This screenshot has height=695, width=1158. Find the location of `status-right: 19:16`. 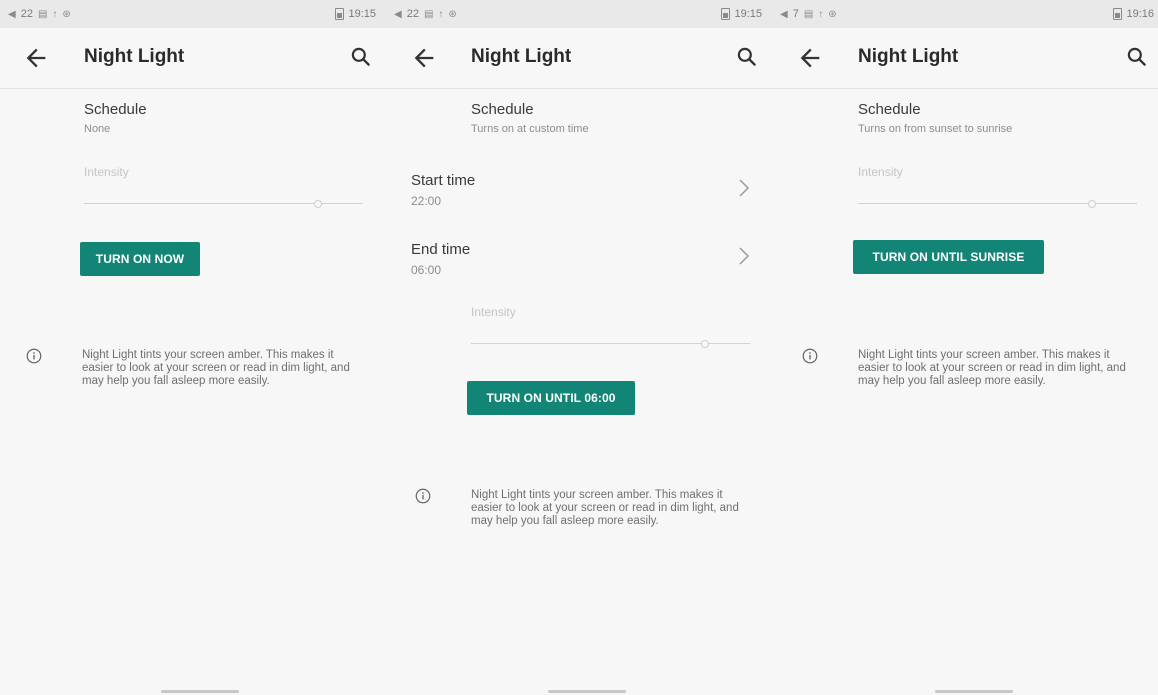

status-right: 19:16 is located at coordinates (1133, 14).